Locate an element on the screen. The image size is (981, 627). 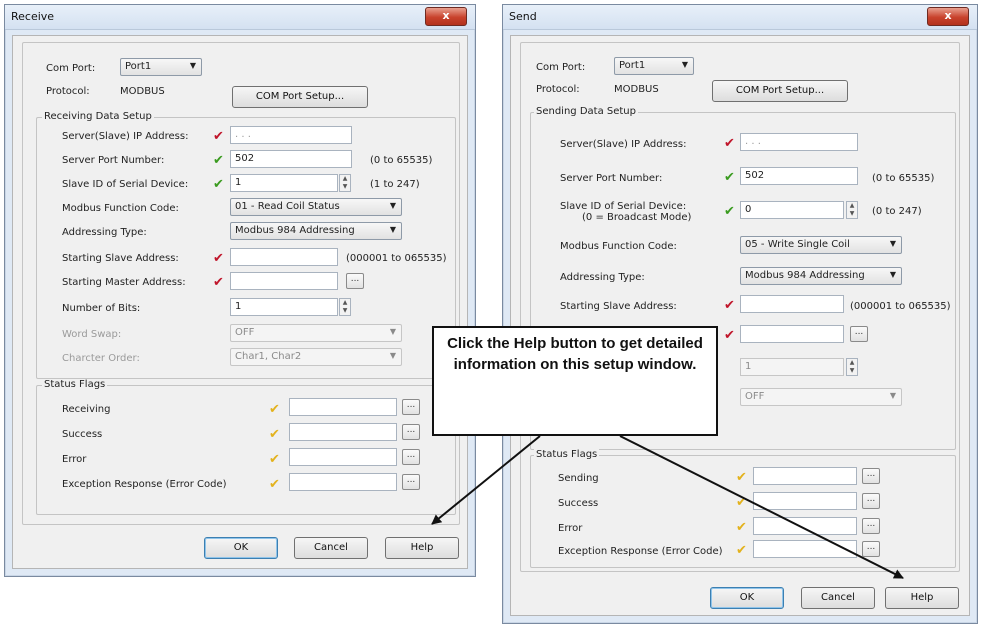
receive-char-order-label: Charcter Order: is located at coordinates (101, 358).